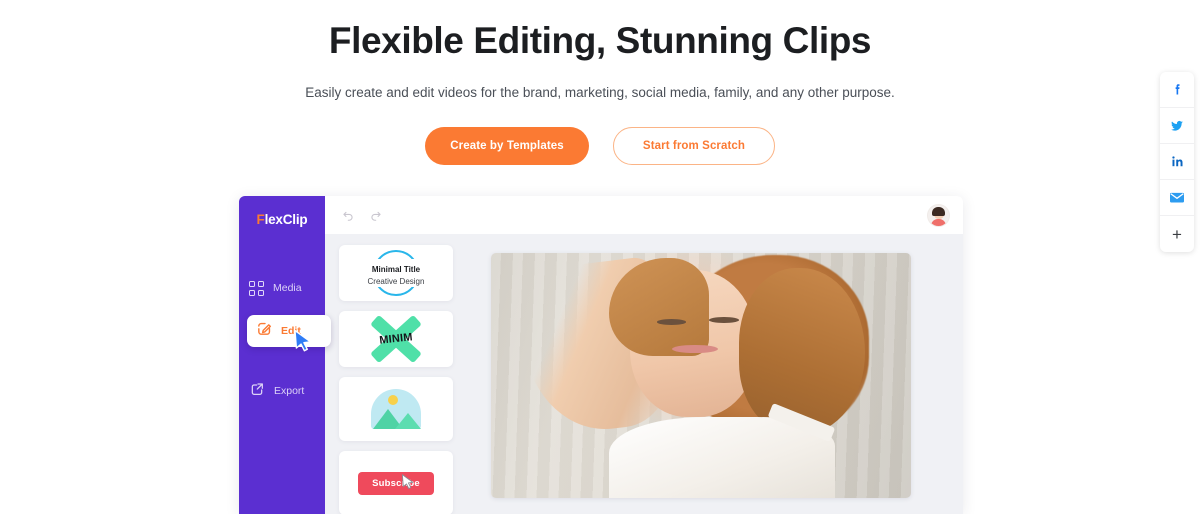 The width and height of the screenshot is (1200, 514). What do you see at coordinates (938, 211) in the screenshot?
I see `avatar-hair` at bounding box center [938, 211].